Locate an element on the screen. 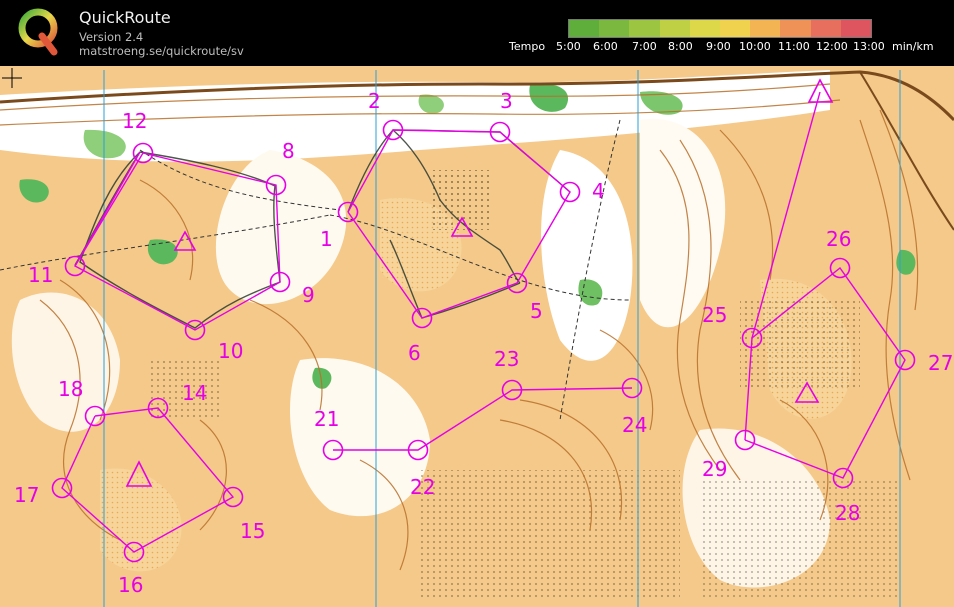  legend-tick: 5:00 is located at coordinates (568, 46).